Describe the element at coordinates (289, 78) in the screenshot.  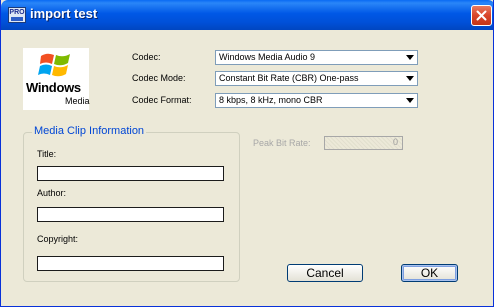
I see `codec-mode-value: Constant Bit Rate (CBR) One-pass` at that location.